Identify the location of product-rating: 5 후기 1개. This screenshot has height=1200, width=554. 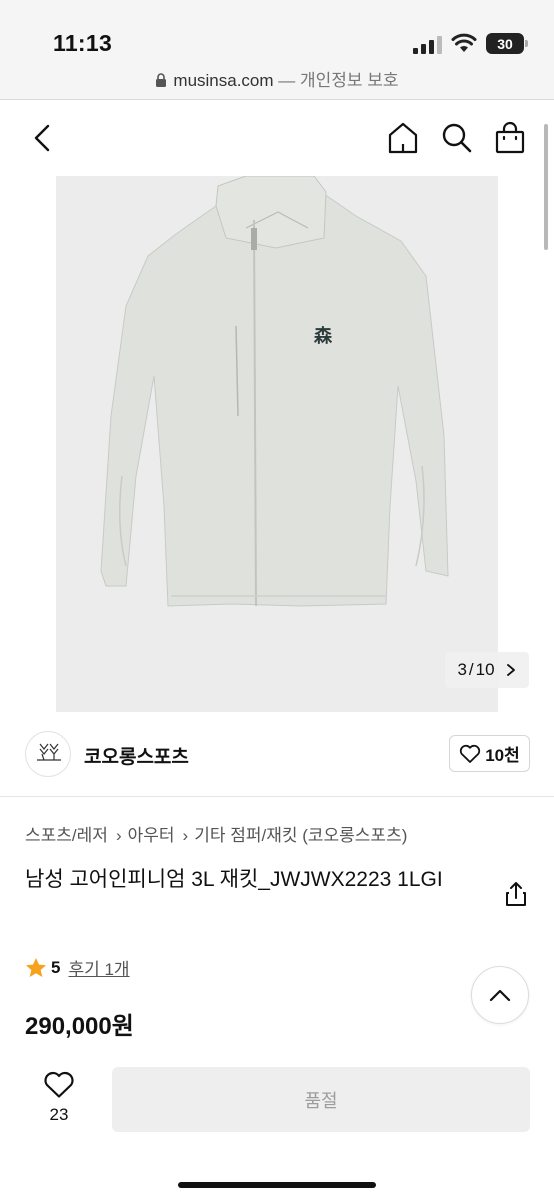
(77, 967).